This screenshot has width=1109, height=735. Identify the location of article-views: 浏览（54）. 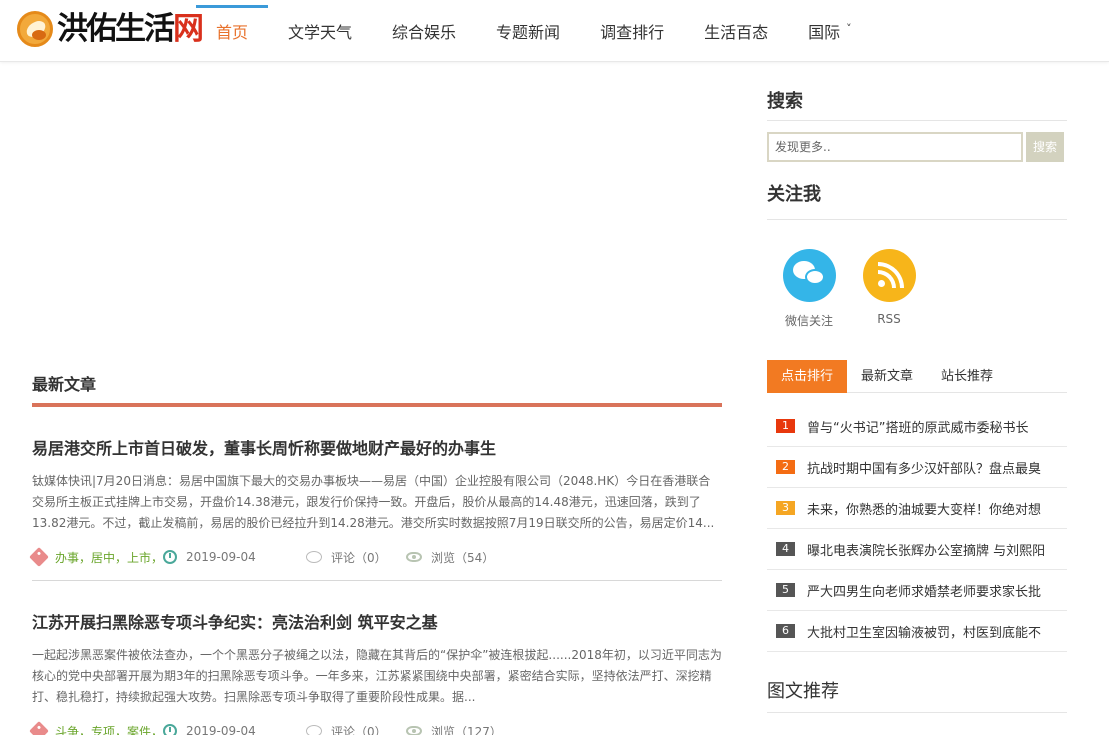
(463, 557).